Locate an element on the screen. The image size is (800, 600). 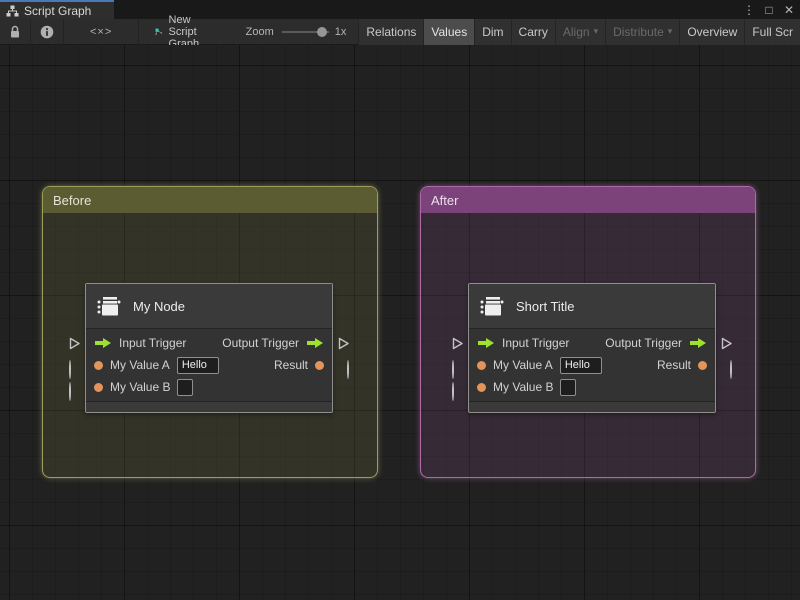
zoom-slider-handle is located at coordinates (321, 31).